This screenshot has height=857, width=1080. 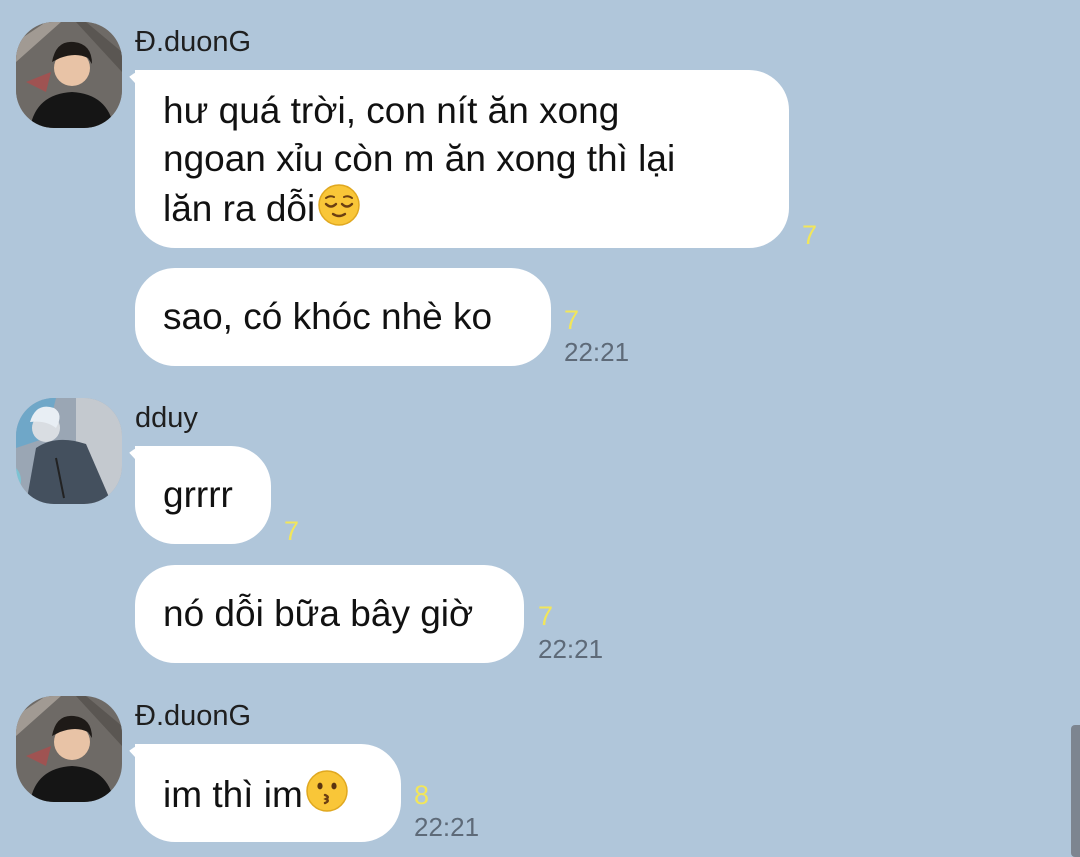 What do you see at coordinates (328, 316) in the screenshot?
I see `message-text: sao, có khóc nhè ko` at bounding box center [328, 316].